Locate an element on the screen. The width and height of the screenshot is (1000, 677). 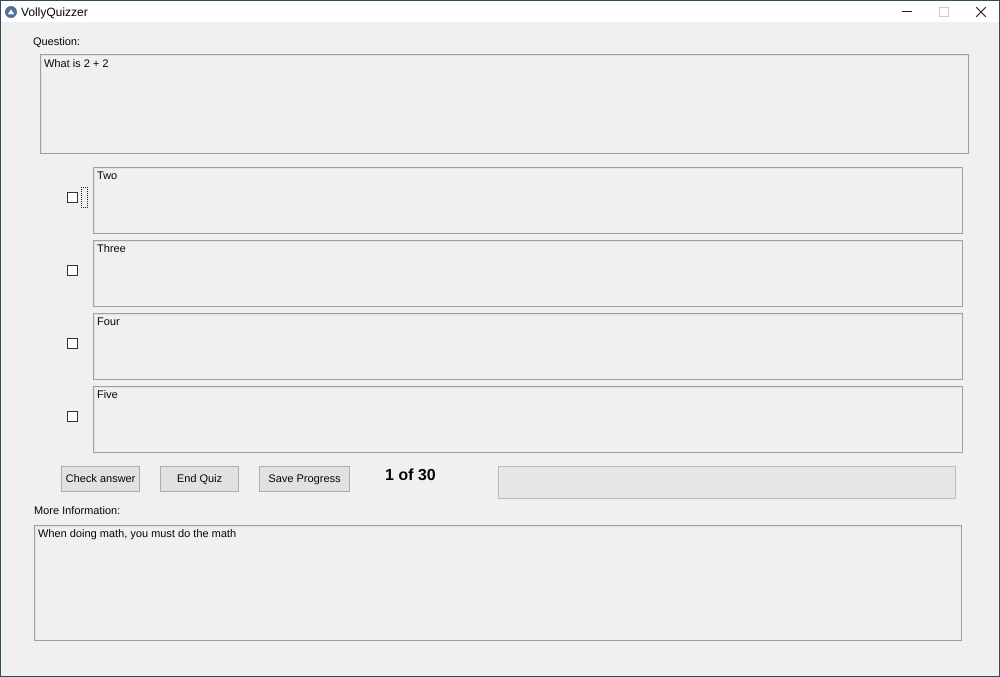
action-button: Save Progress is located at coordinates (304, 479).